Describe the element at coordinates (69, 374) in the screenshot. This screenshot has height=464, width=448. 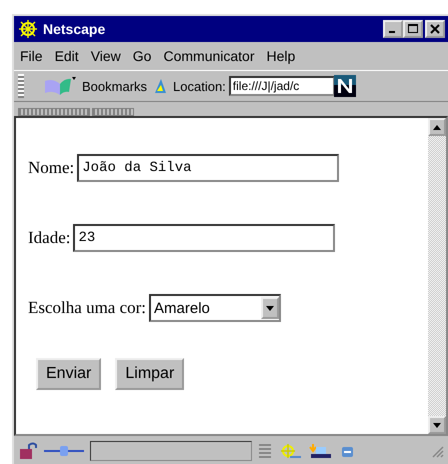
I see `form-button: Enviar` at that location.